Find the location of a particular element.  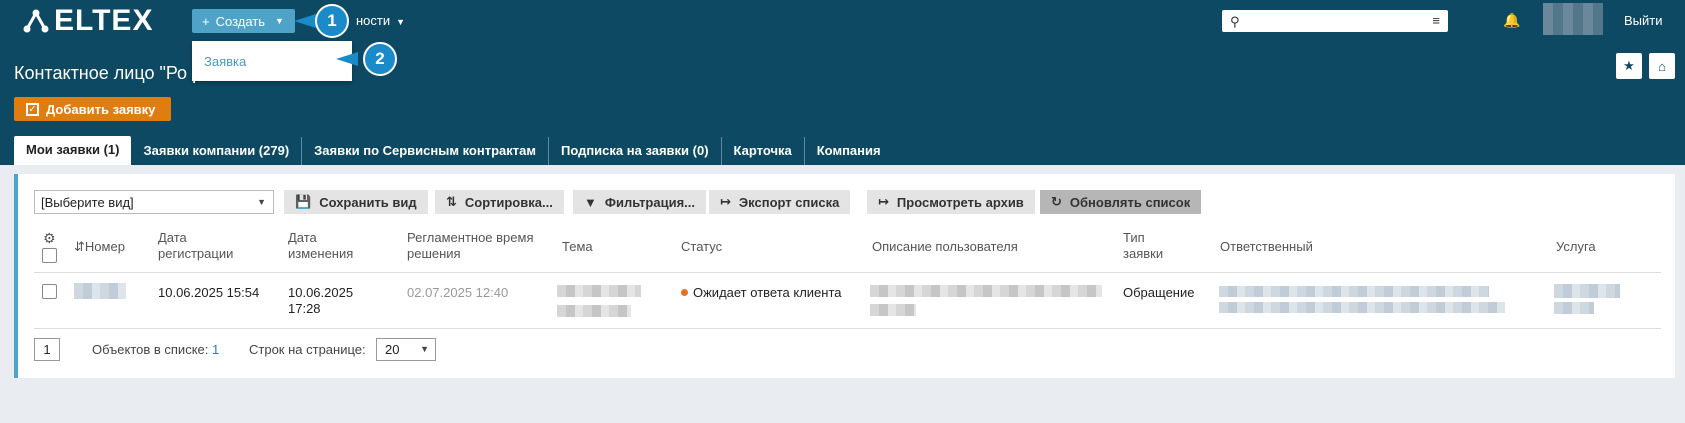

status-label: Ожидает ответа клиента is located at coordinates (767, 292).